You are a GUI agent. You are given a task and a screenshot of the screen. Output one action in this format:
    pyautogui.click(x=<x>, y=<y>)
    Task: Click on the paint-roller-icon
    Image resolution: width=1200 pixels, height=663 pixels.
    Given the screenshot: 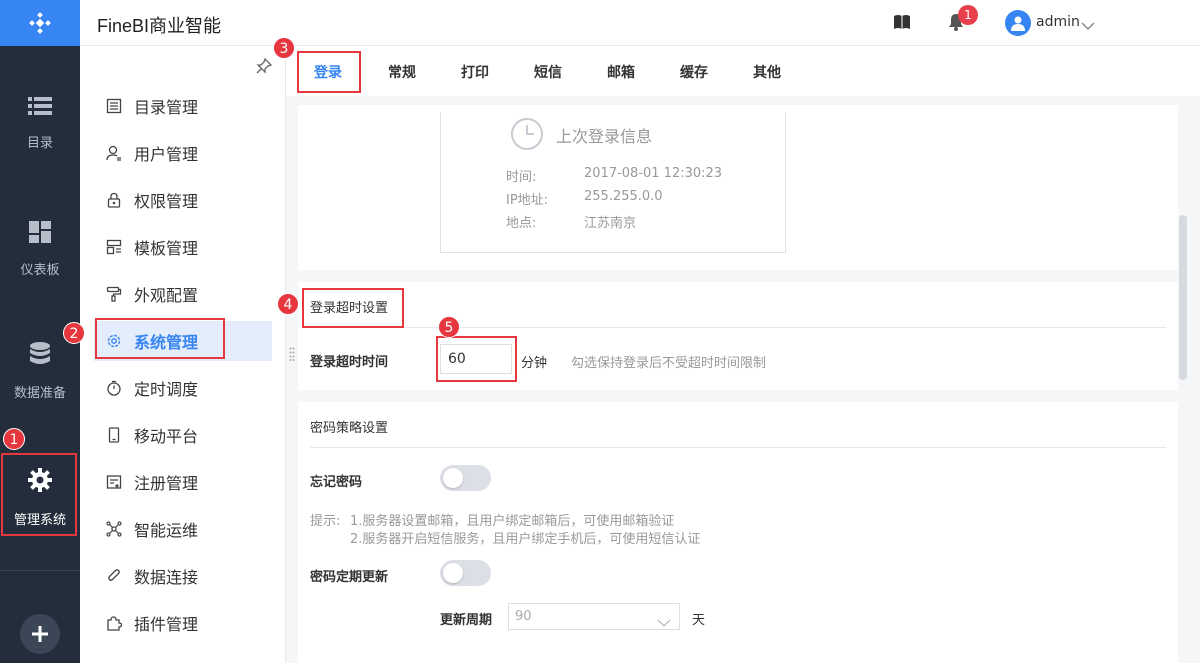 What is the action you would take?
    pyautogui.click(x=114, y=294)
    